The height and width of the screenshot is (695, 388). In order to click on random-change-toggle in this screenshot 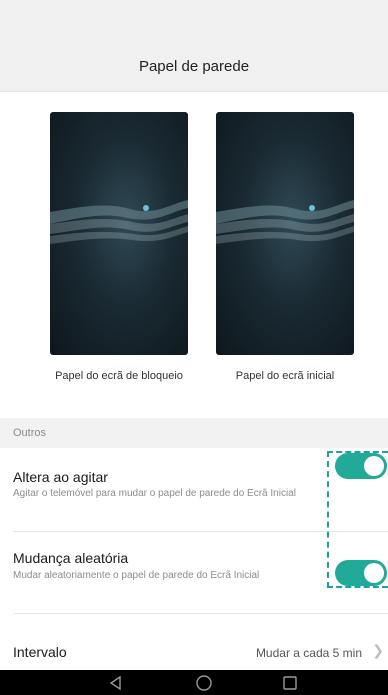, I will do `click(361, 573)`.